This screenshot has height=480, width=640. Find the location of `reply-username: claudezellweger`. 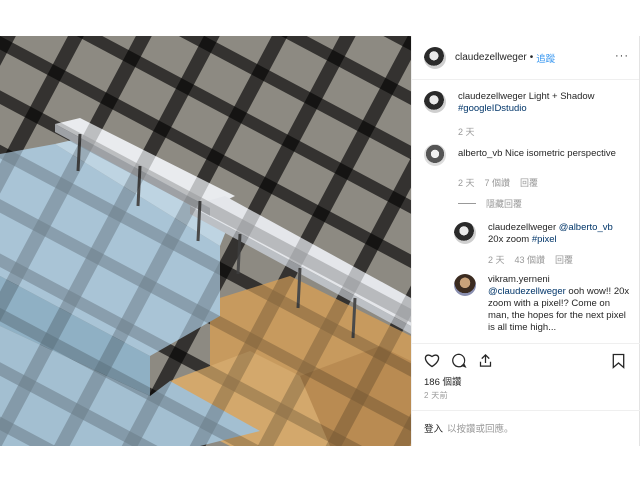

reply-username: claudezellweger is located at coordinates (522, 227).